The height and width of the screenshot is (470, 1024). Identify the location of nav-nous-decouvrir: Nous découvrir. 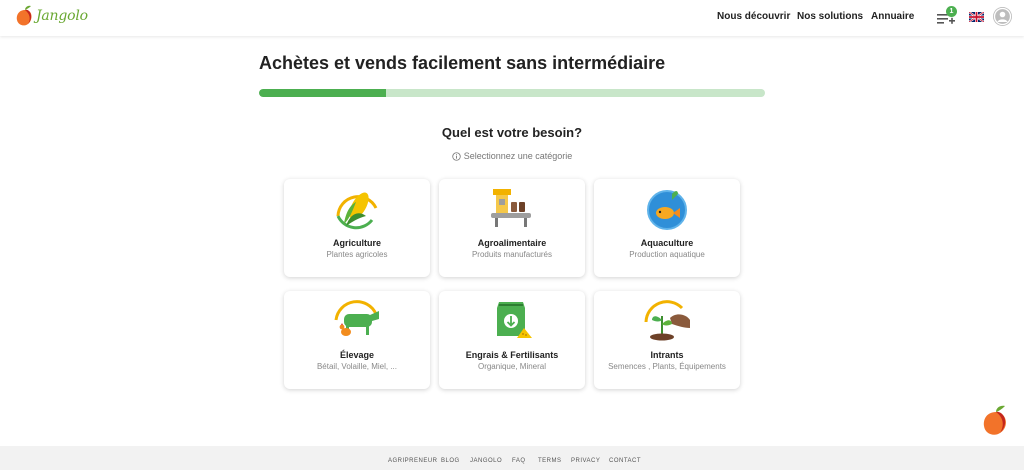
(753, 16).